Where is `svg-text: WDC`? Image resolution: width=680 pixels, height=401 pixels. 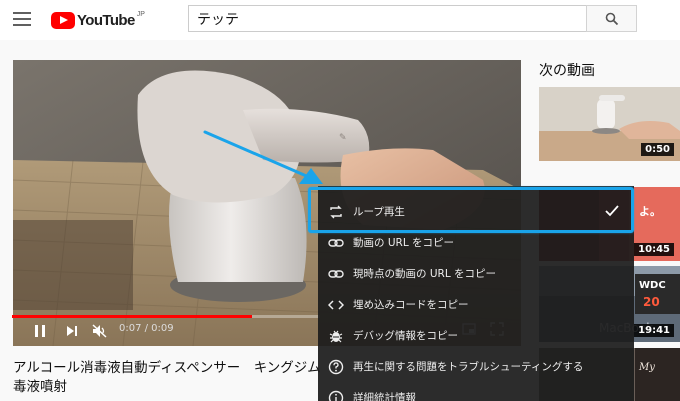 svg-text: WDC is located at coordinates (652, 285).